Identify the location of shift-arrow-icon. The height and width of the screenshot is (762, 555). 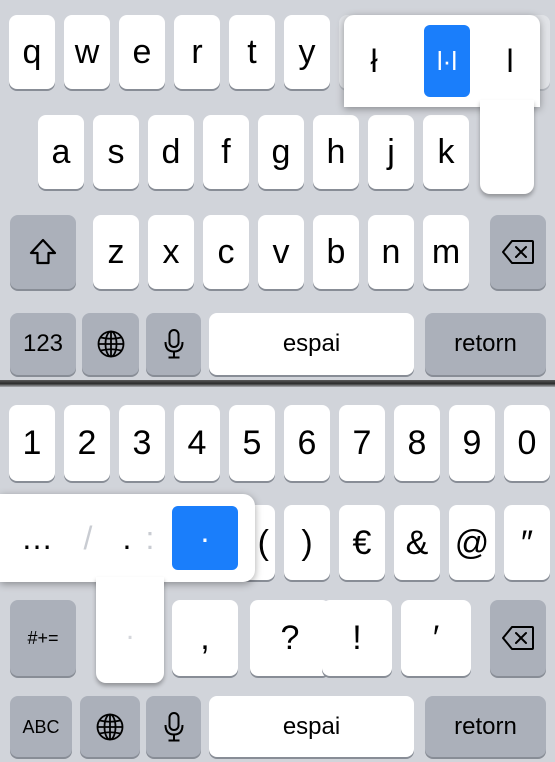
(43, 252).